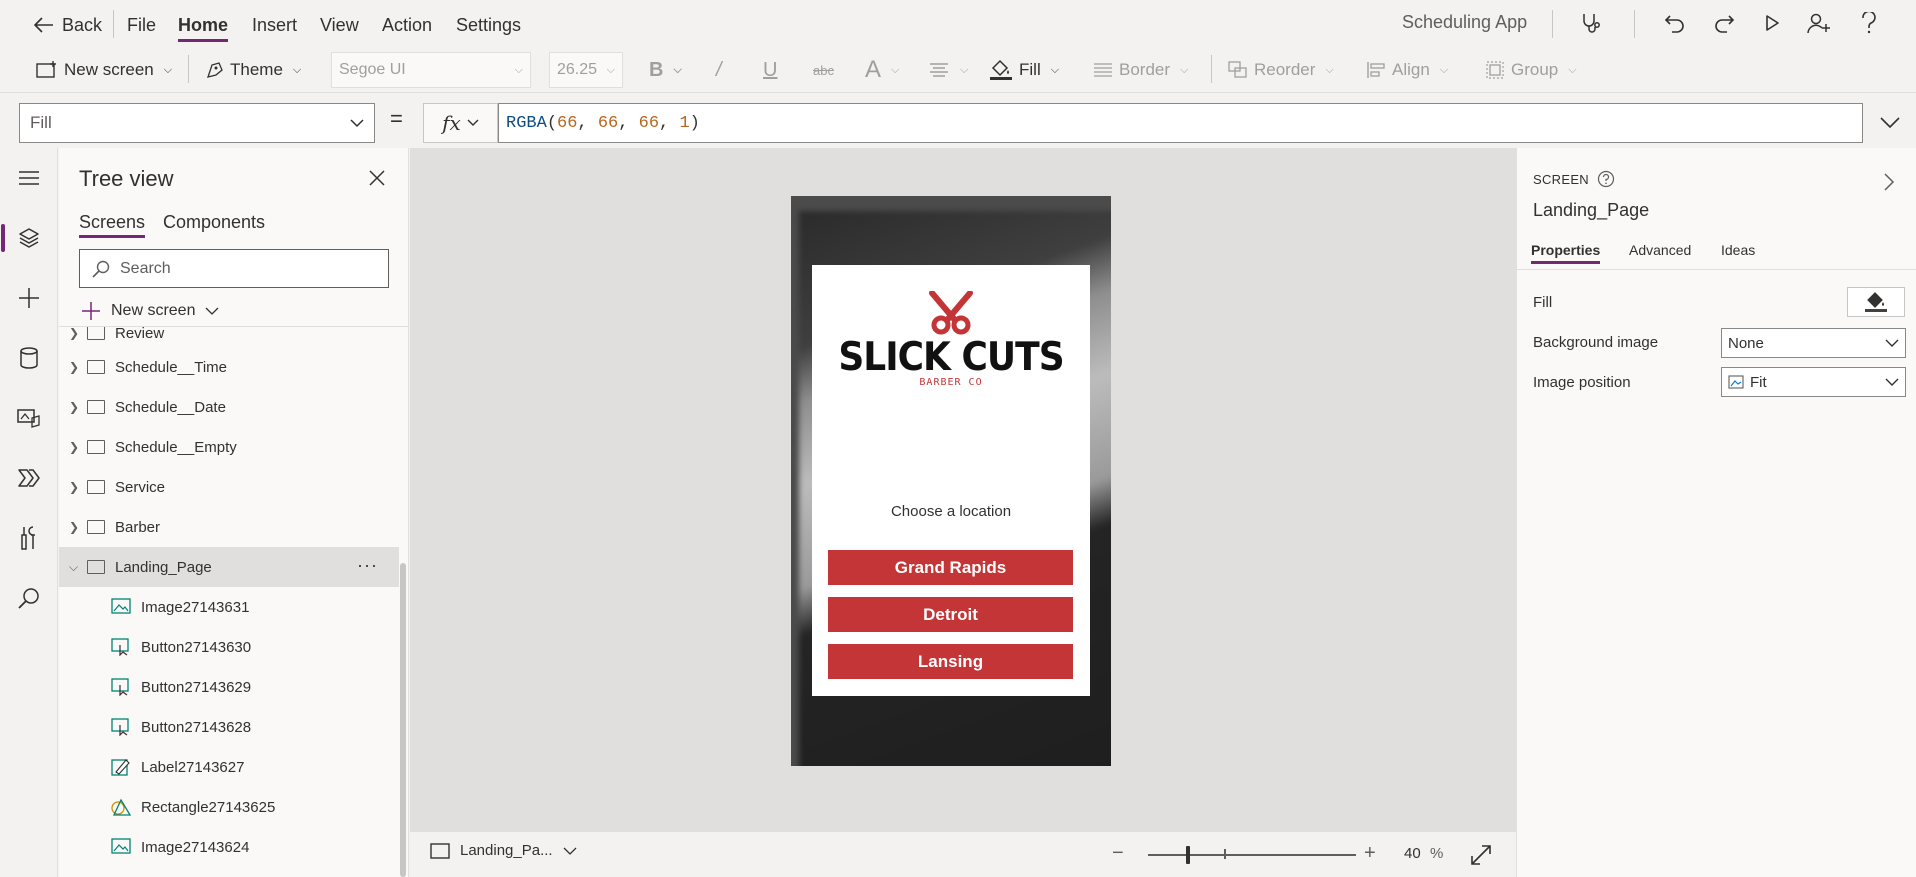 The width and height of the screenshot is (1916, 877). Describe the element at coordinates (1606, 179) in the screenshot. I see `help-circle-icon` at that location.